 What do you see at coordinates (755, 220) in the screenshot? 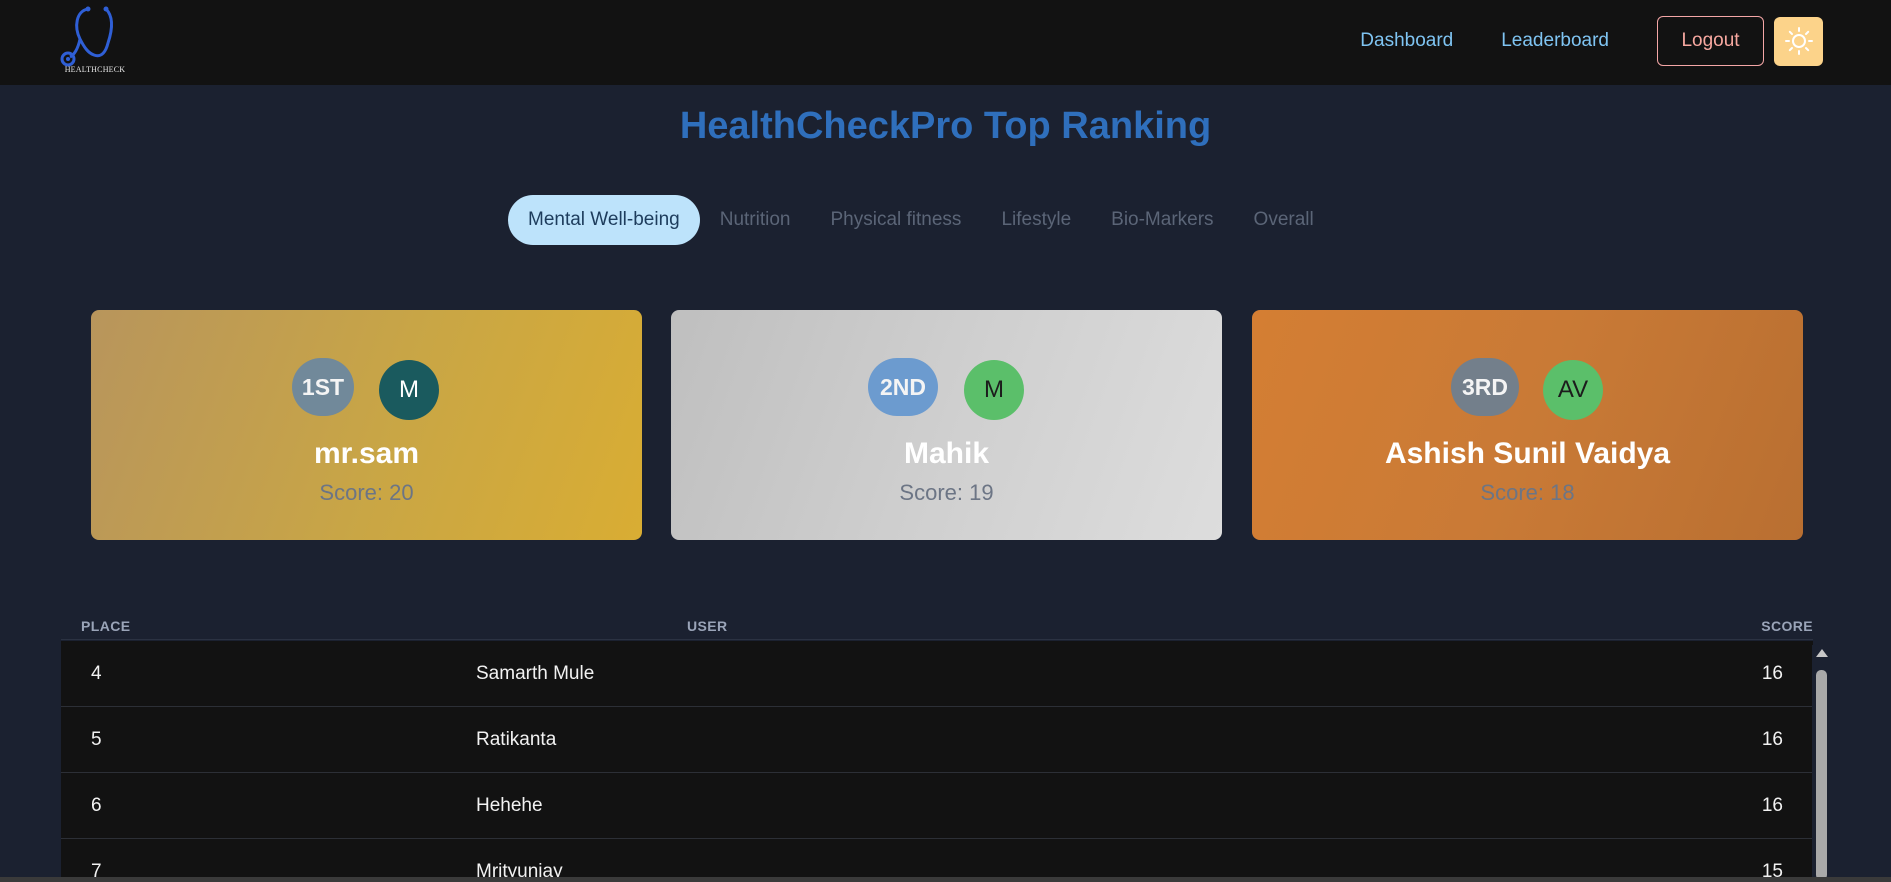
I see `tab-nutrition: Nutrition` at bounding box center [755, 220].